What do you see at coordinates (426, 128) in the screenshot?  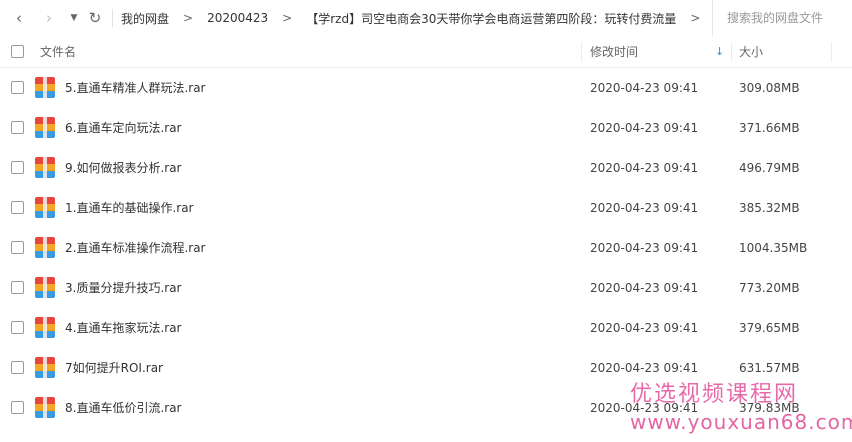 I see `table-row: 6.直通车定向玩法.rar 2020-04-23 09:41 371.66MB` at bounding box center [426, 128].